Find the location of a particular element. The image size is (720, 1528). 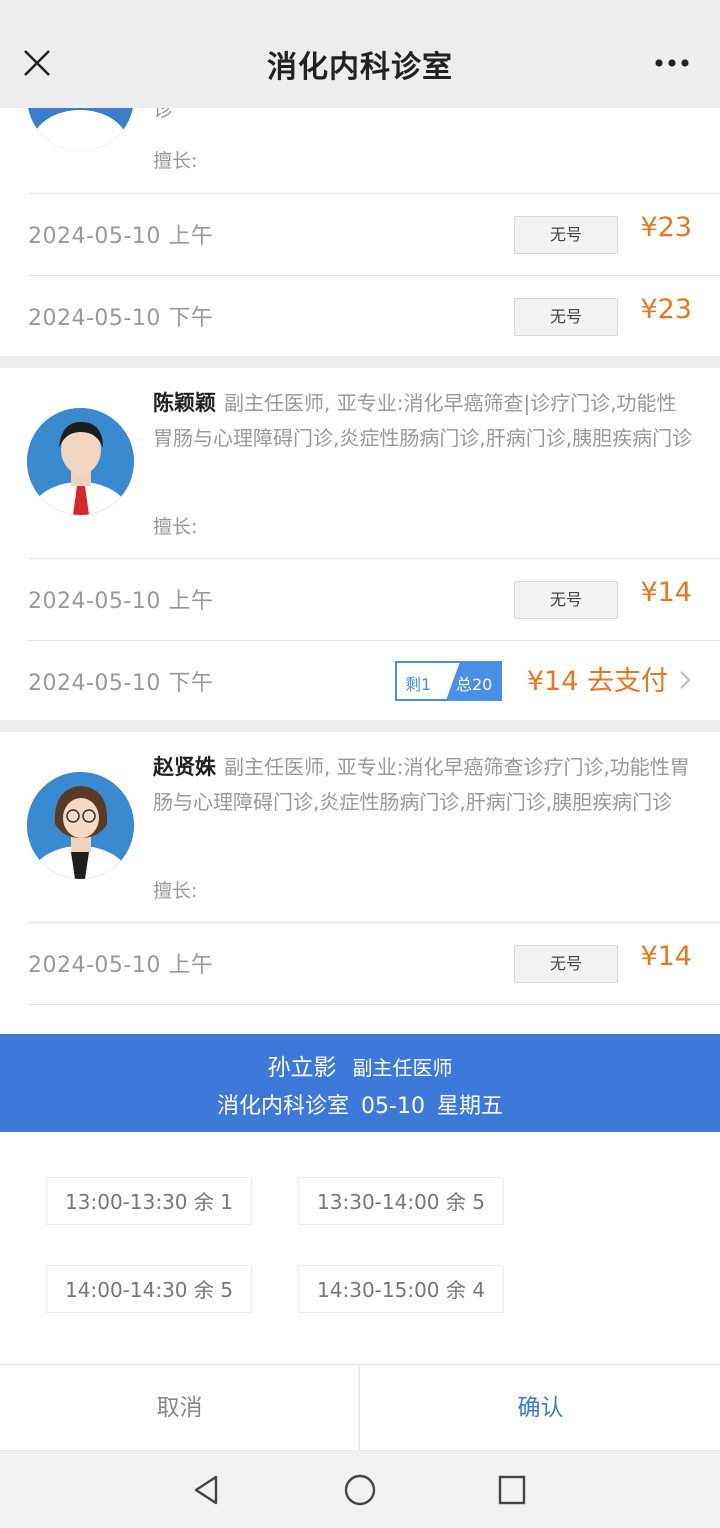

doctor-name: 赵贤姝 is located at coordinates (184, 767).